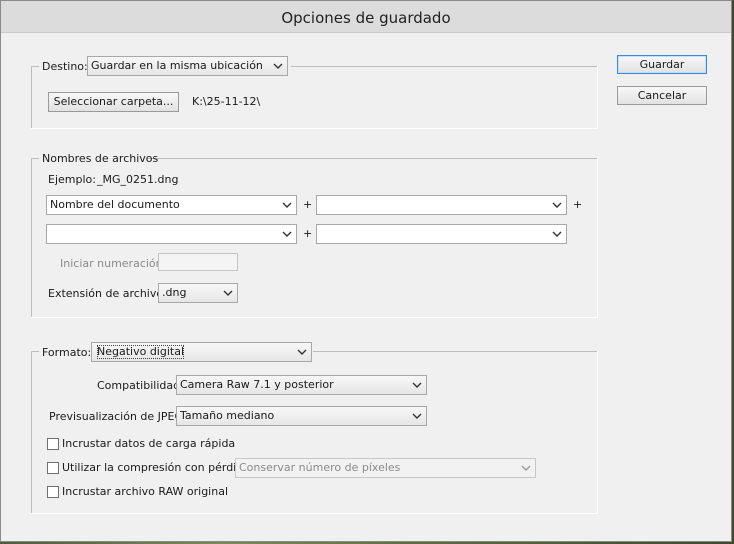  What do you see at coordinates (53, 492) in the screenshot?
I see `embed-raw-checkbox` at bounding box center [53, 492].